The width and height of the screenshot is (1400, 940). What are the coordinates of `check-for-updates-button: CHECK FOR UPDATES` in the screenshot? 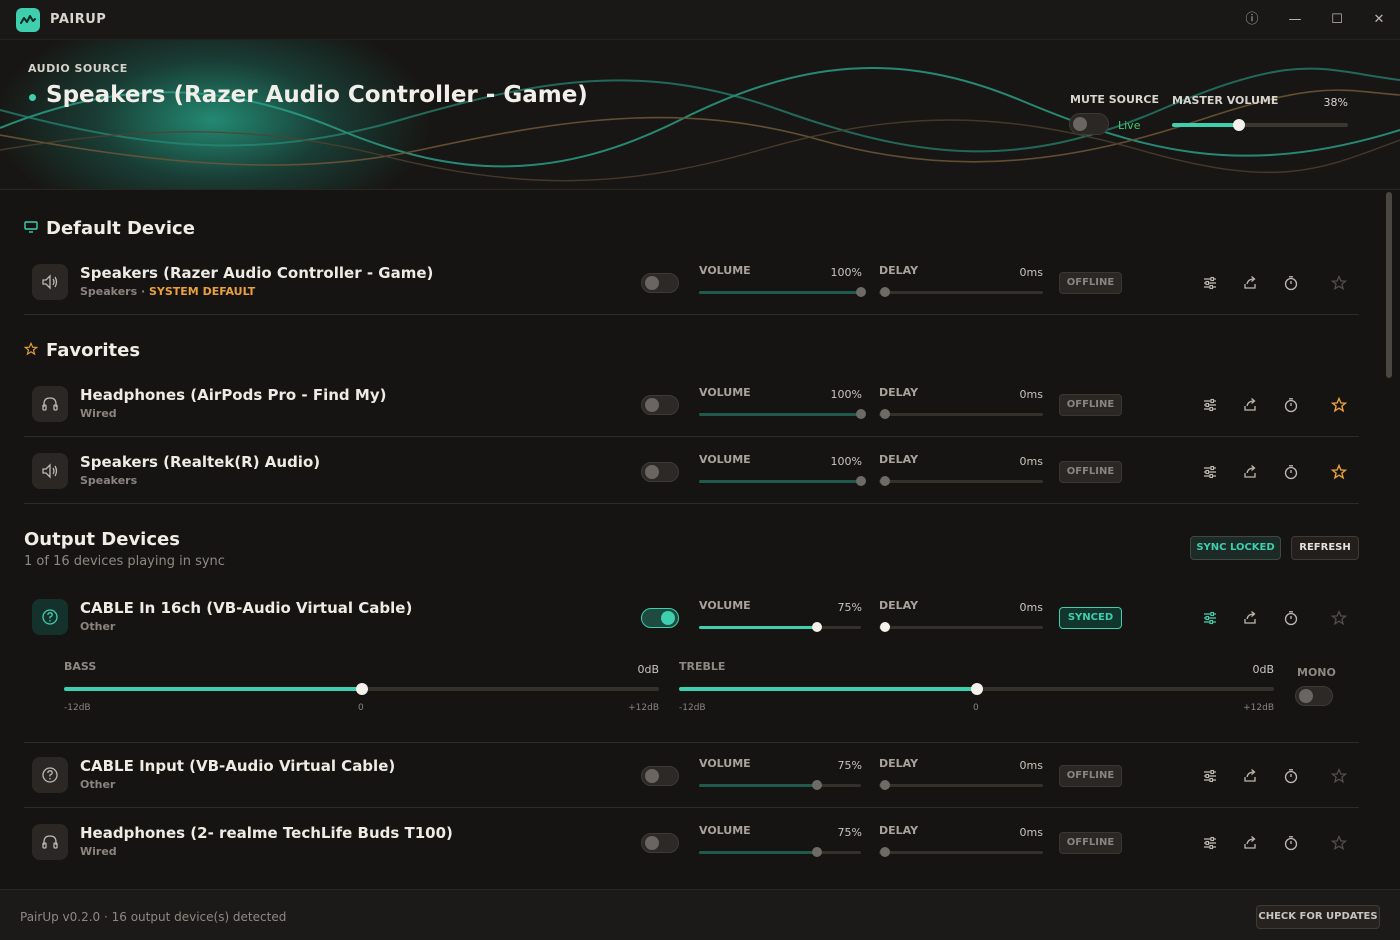 It's located at (1318, 917).